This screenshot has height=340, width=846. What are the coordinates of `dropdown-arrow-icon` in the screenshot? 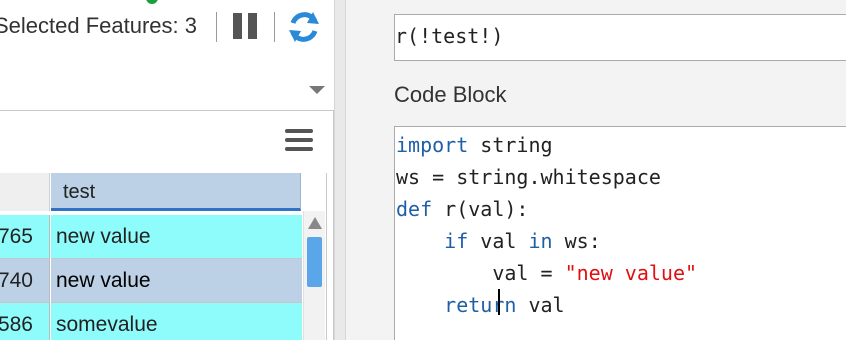 It's located at (317, 90).